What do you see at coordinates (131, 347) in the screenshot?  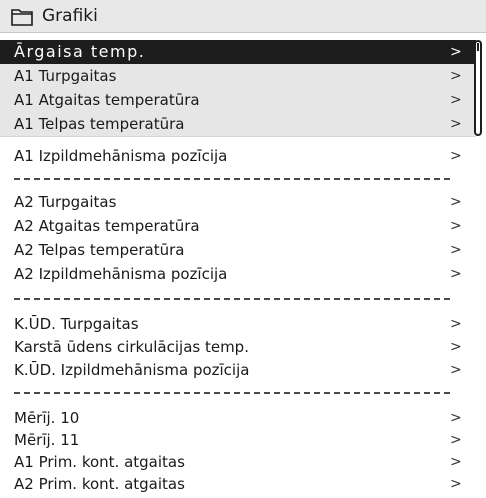 I see `menu-item-label: Karstā ūdens cirkulācijas temp.` at bounding box center [131, 347].